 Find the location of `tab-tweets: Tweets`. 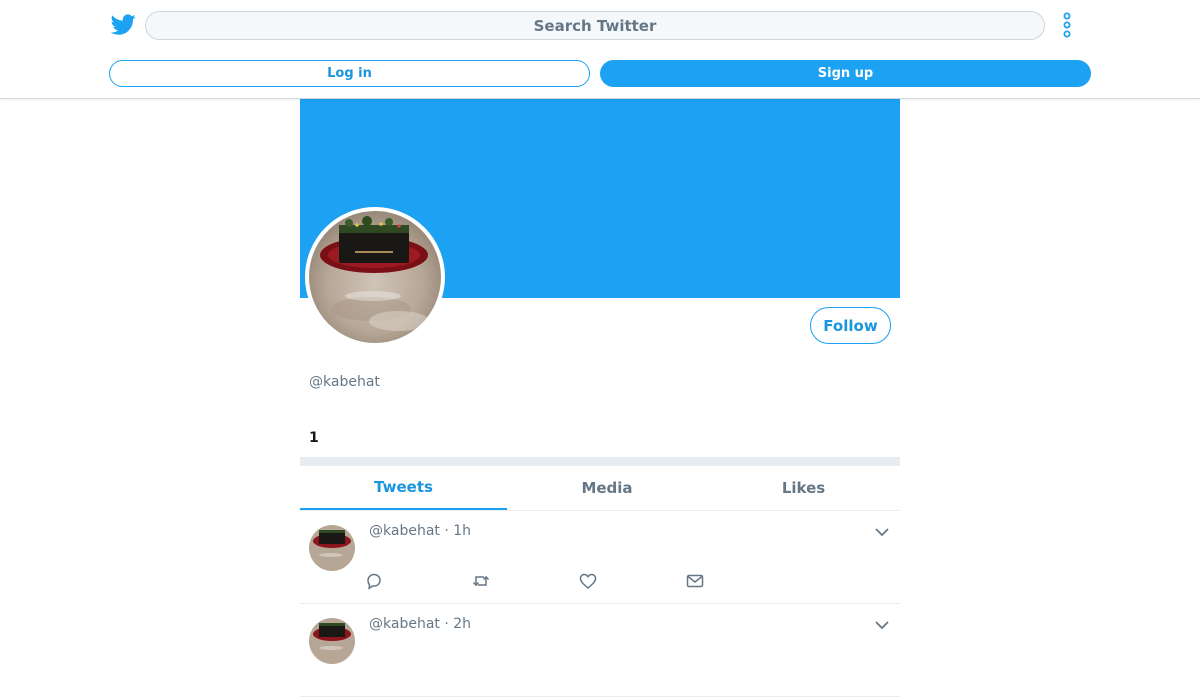

tab-tweets: Tweets is located at coordinates (403, 488).